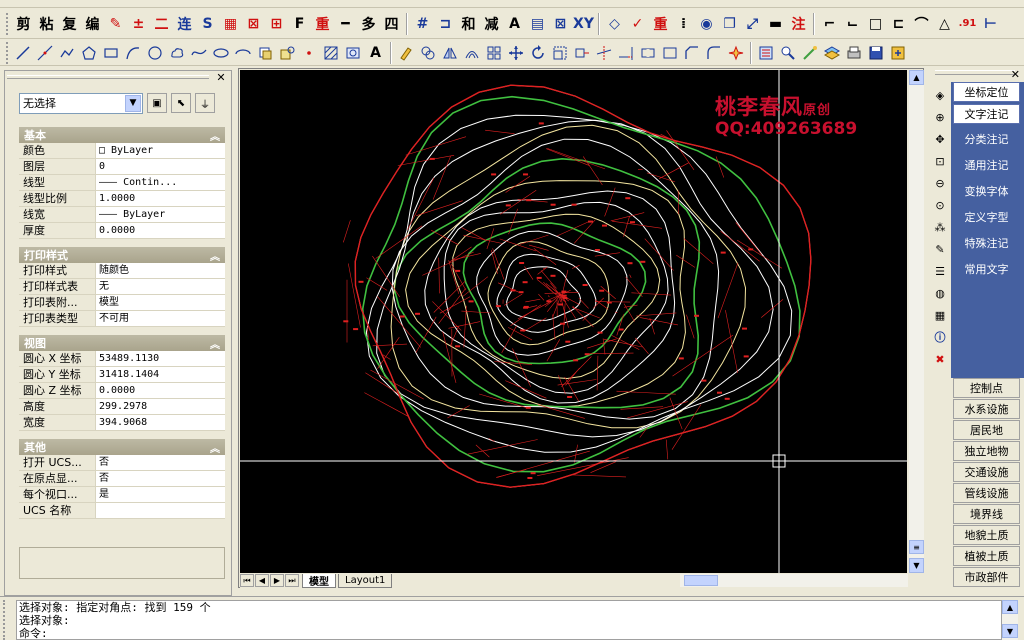 The height and width of the screenshot is (640, 1024). Describe the element at coordinates (160, 510) in the screenshot. I see `property-value` at that location.